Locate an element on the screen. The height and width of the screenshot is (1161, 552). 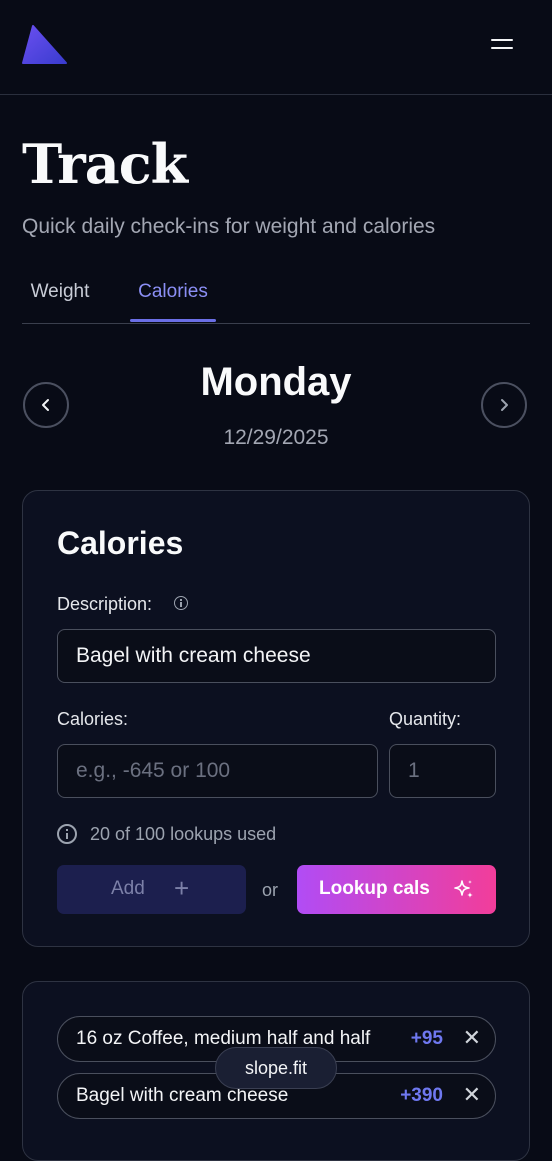
quantity-input: 1 is located at coordinates (442, 771).